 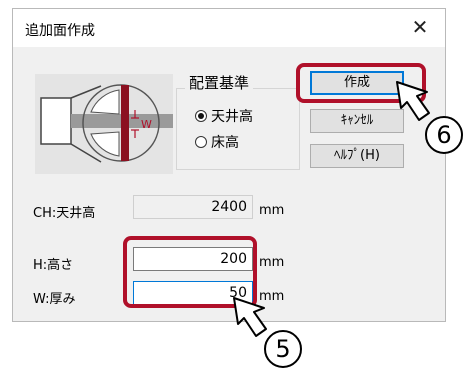 What do you see at coordinates (357, 156) in the screenshot?
I see `help-button: ﾍﾙﾌﾟ(H)` at bounding box center [357, 156].